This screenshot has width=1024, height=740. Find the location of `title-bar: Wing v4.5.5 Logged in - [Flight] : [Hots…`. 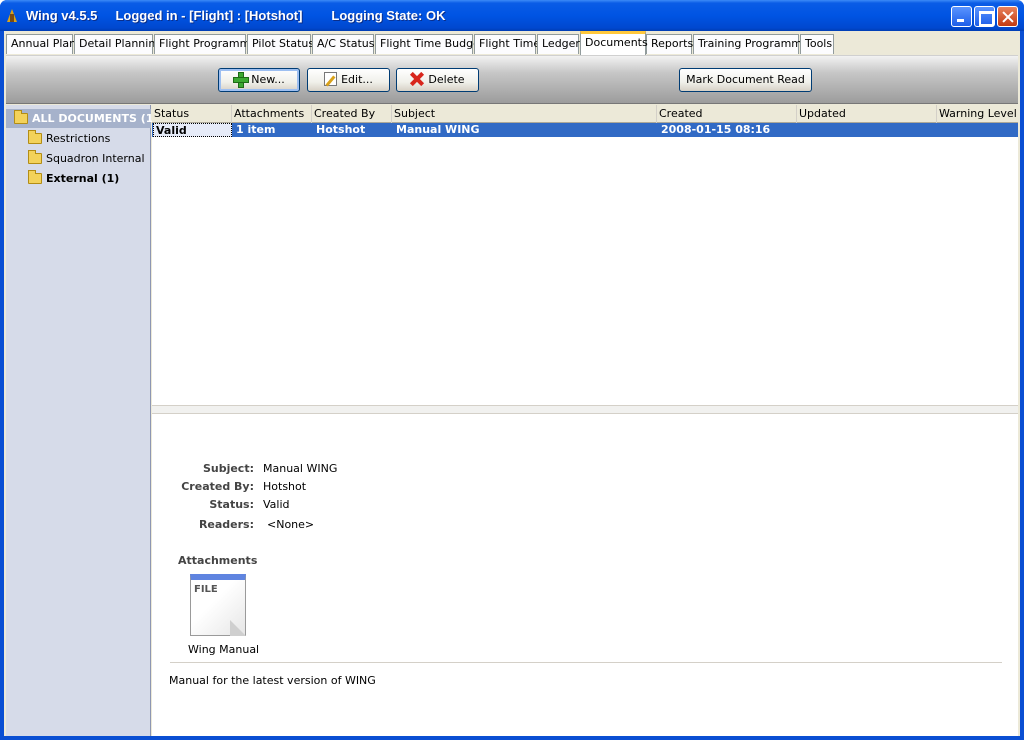

title-bar: Wing v4.5.5 Logged in - [Flight] : [Hots… is located at coordinates (512, 15).